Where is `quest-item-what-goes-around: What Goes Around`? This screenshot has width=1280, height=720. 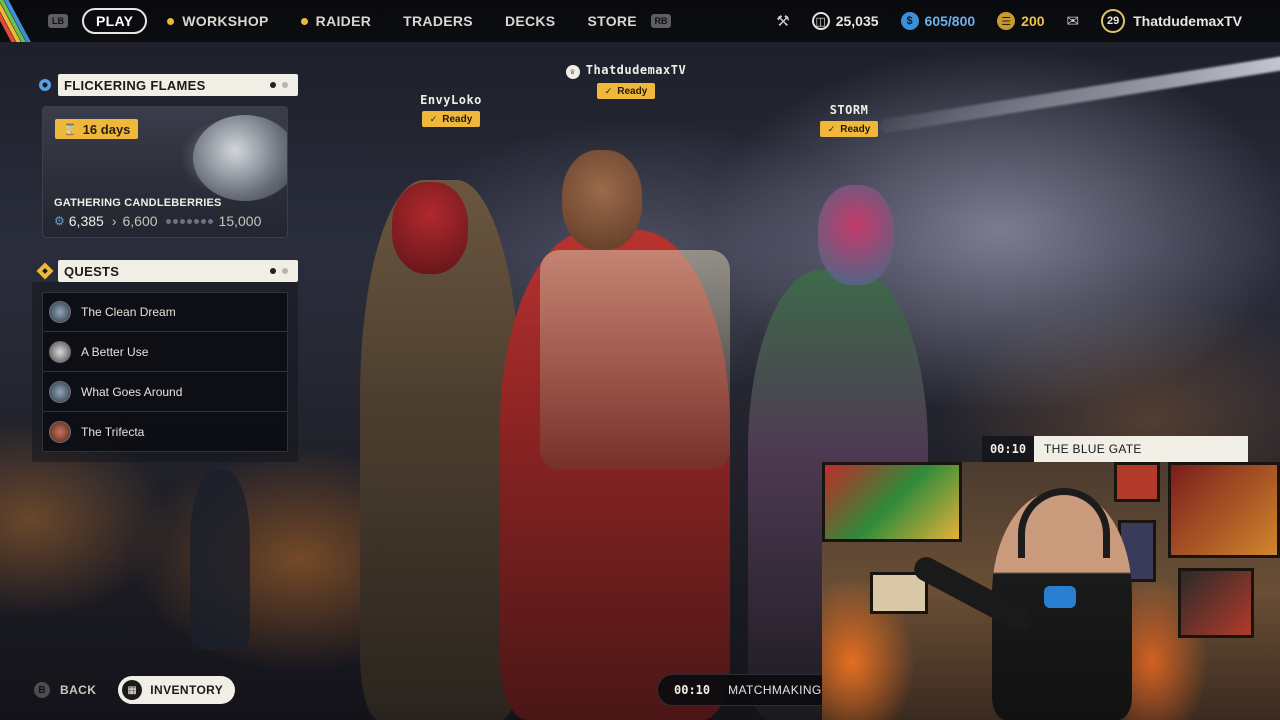 quest-item-what-goes-around: What Goes Around is located at coordinates (165, 392).